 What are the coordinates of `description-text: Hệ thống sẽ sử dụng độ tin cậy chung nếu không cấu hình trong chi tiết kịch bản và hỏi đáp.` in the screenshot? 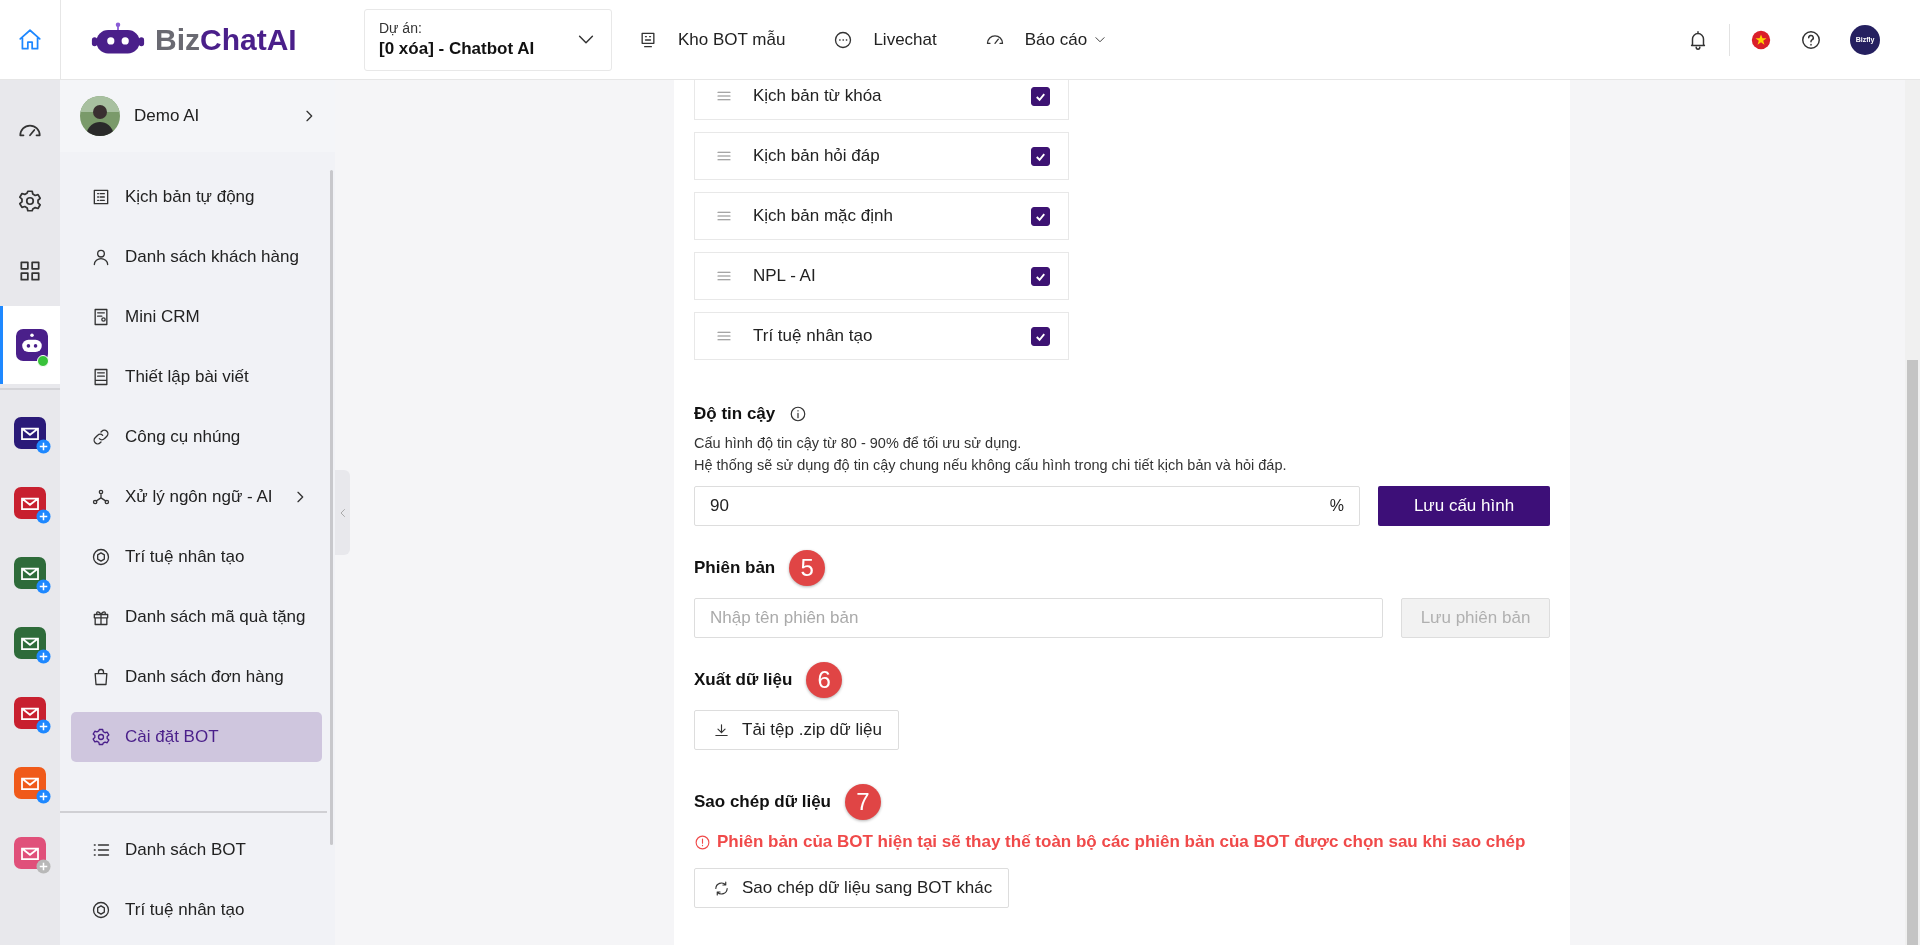 It's located at (991, 465).